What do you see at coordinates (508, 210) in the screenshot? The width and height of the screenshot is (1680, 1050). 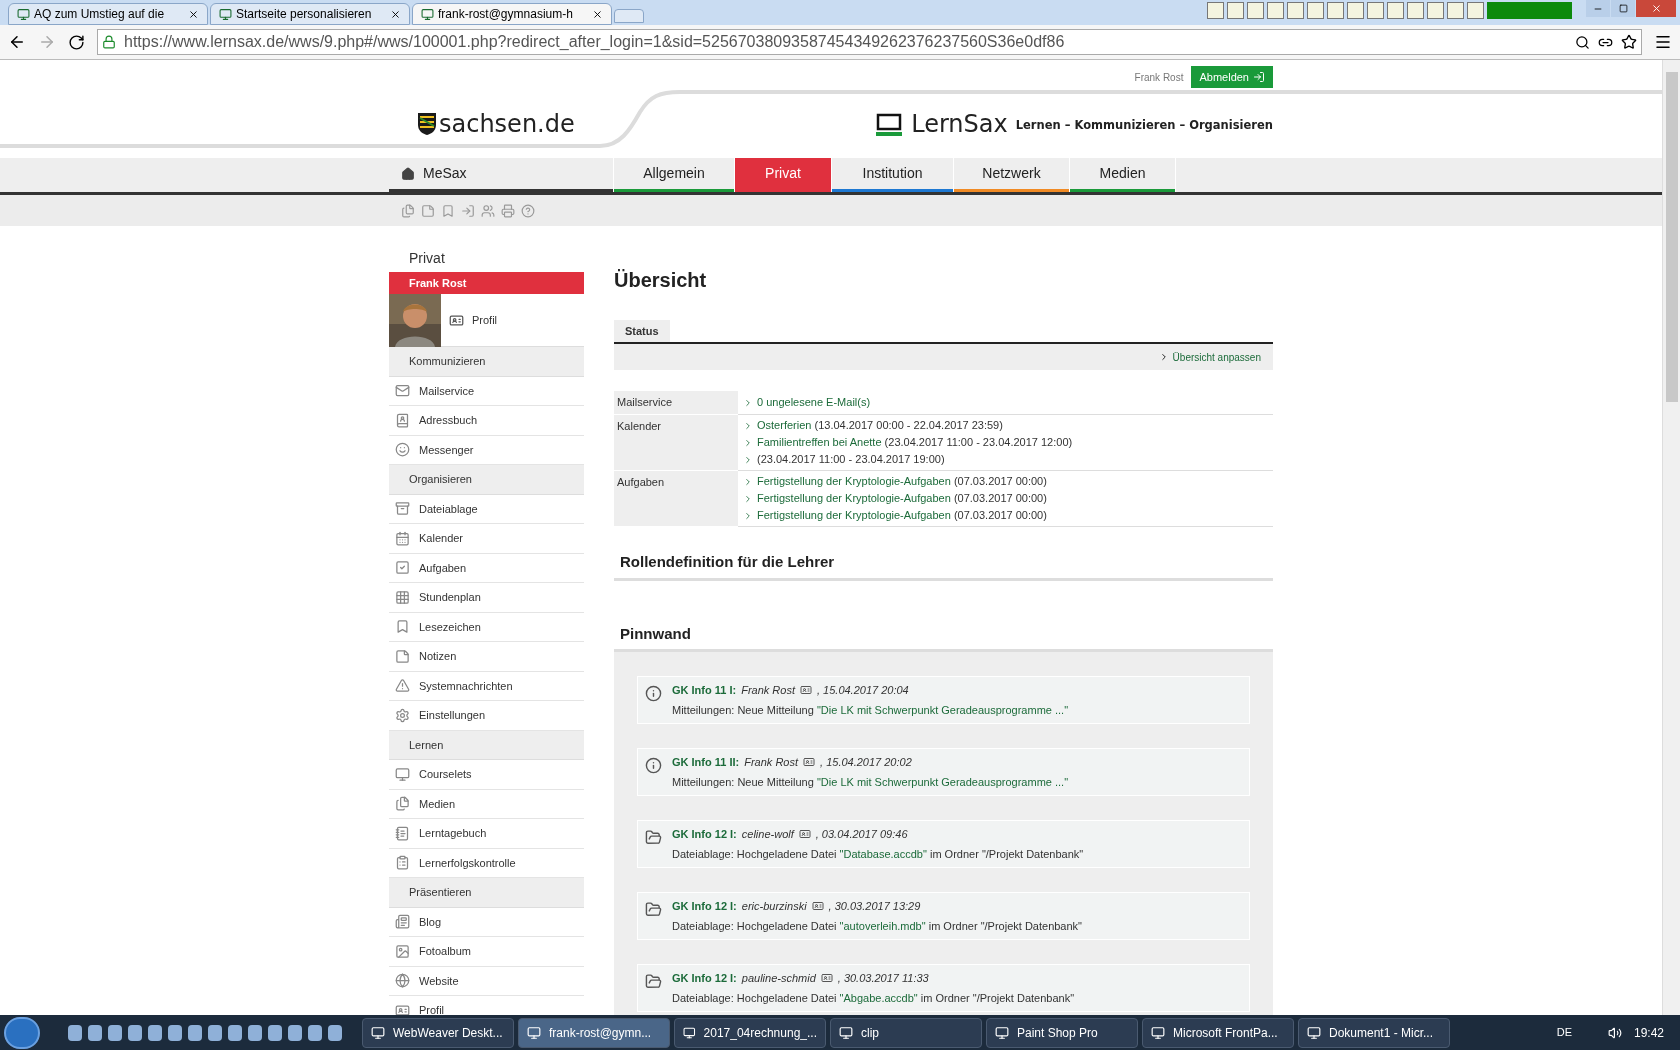 I see `print-icon` at bounding box center [508, 210].